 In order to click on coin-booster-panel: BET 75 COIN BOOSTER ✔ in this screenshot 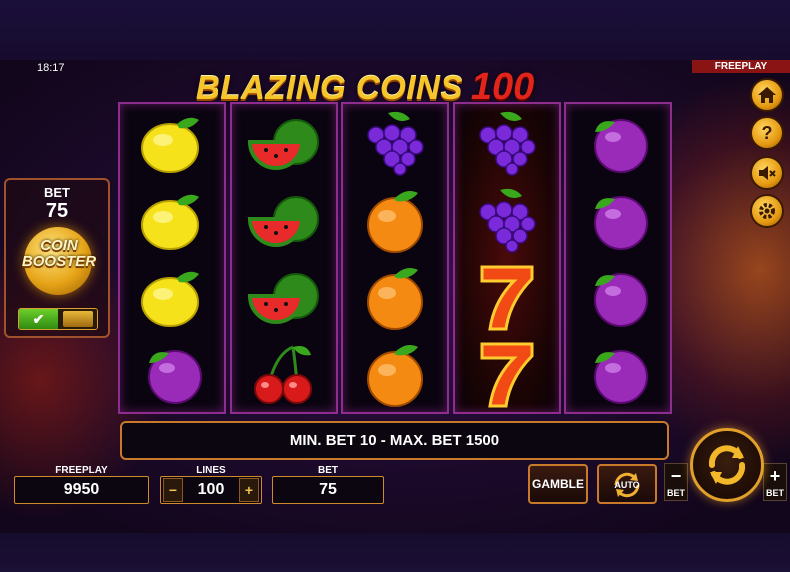, I will do `click(57, 258)`.